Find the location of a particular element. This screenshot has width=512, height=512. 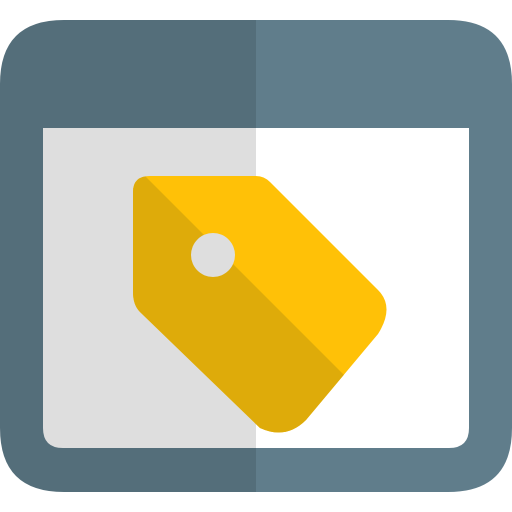

price-tag-hole is located at coordinates (213, 255).